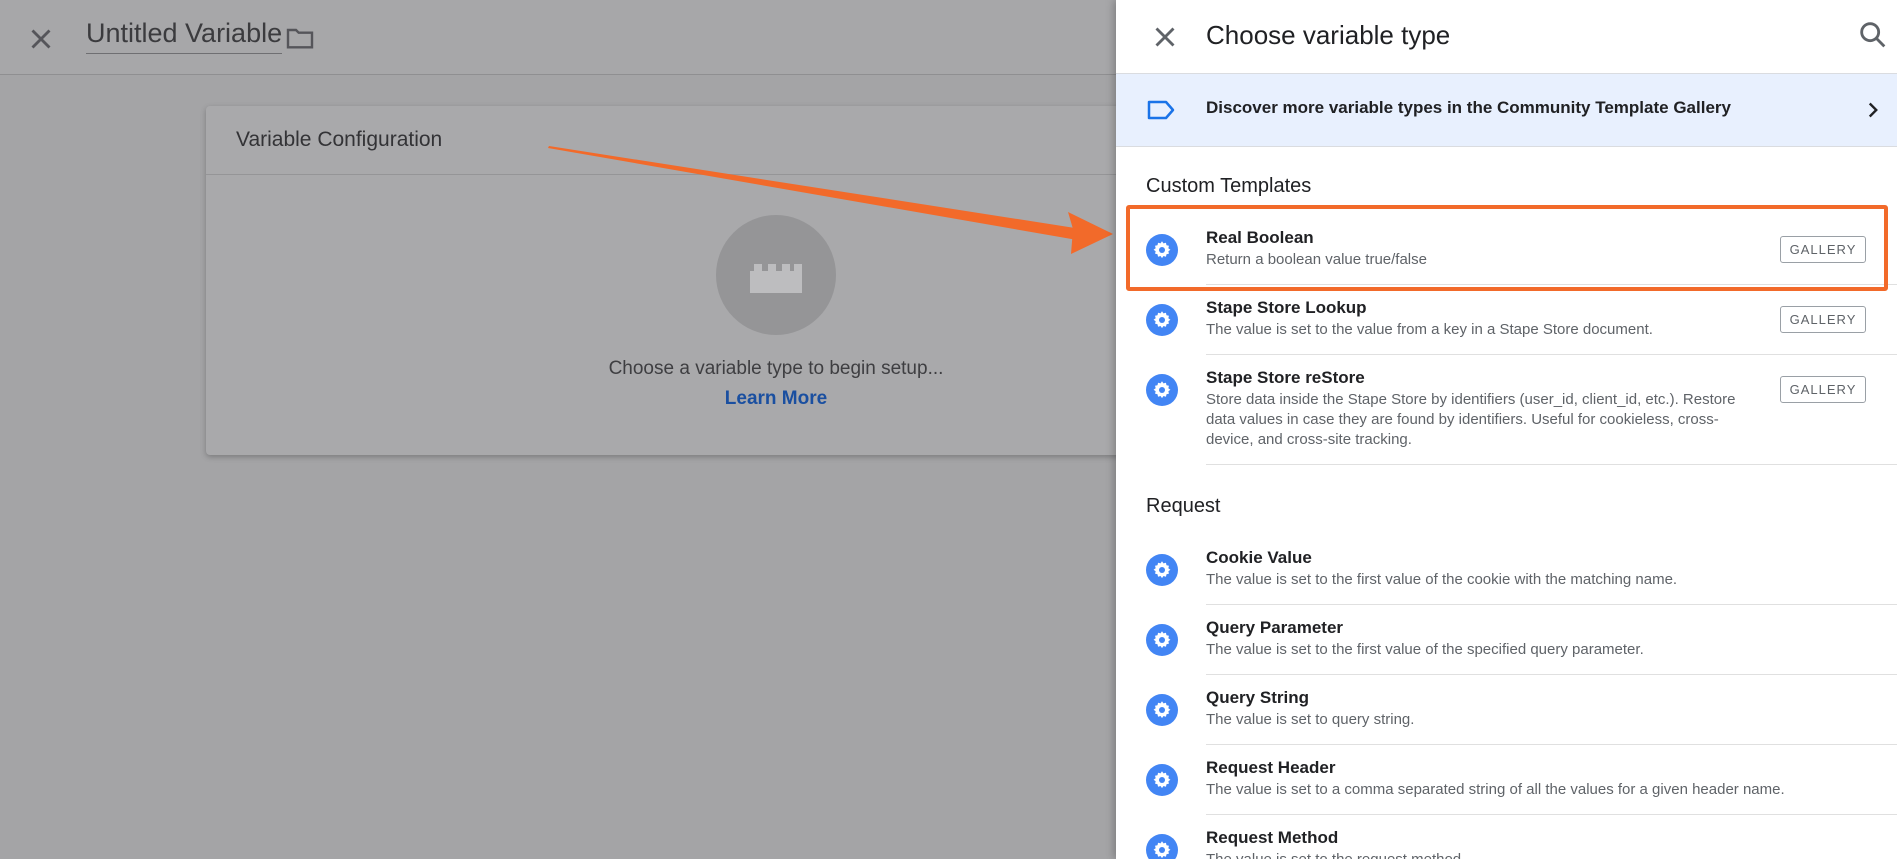 This screenshot has height=859, width=1897. Describe the element at coordinates (339, 139) in the screenshot. I see `card-title: Variable Configuration` at that location.